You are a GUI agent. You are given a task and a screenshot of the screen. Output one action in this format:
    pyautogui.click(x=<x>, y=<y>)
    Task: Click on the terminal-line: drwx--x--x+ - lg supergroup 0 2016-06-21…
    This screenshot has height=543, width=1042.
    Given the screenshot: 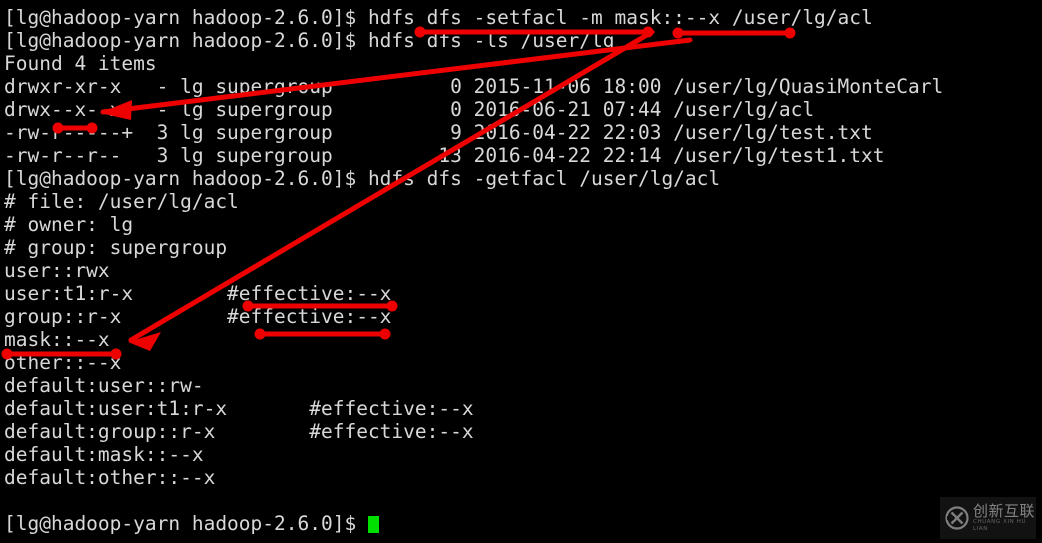 What is the action you would take?
    pyautogui.click(x=409, y=109)
    